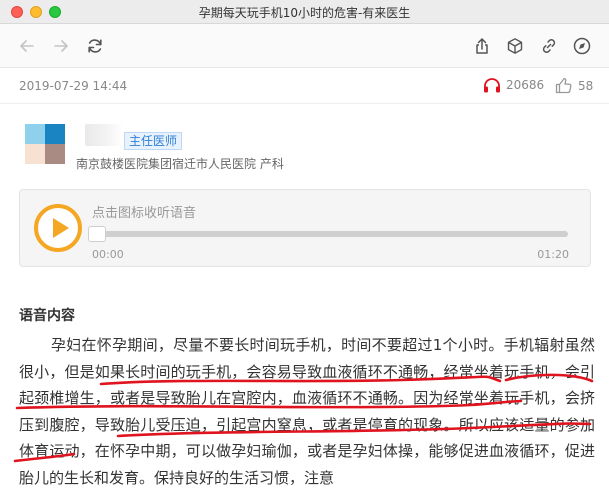 The width and height of the screenshot is (609, 493). I want to click on audio-current-time: 00:00, so click(108, 254).